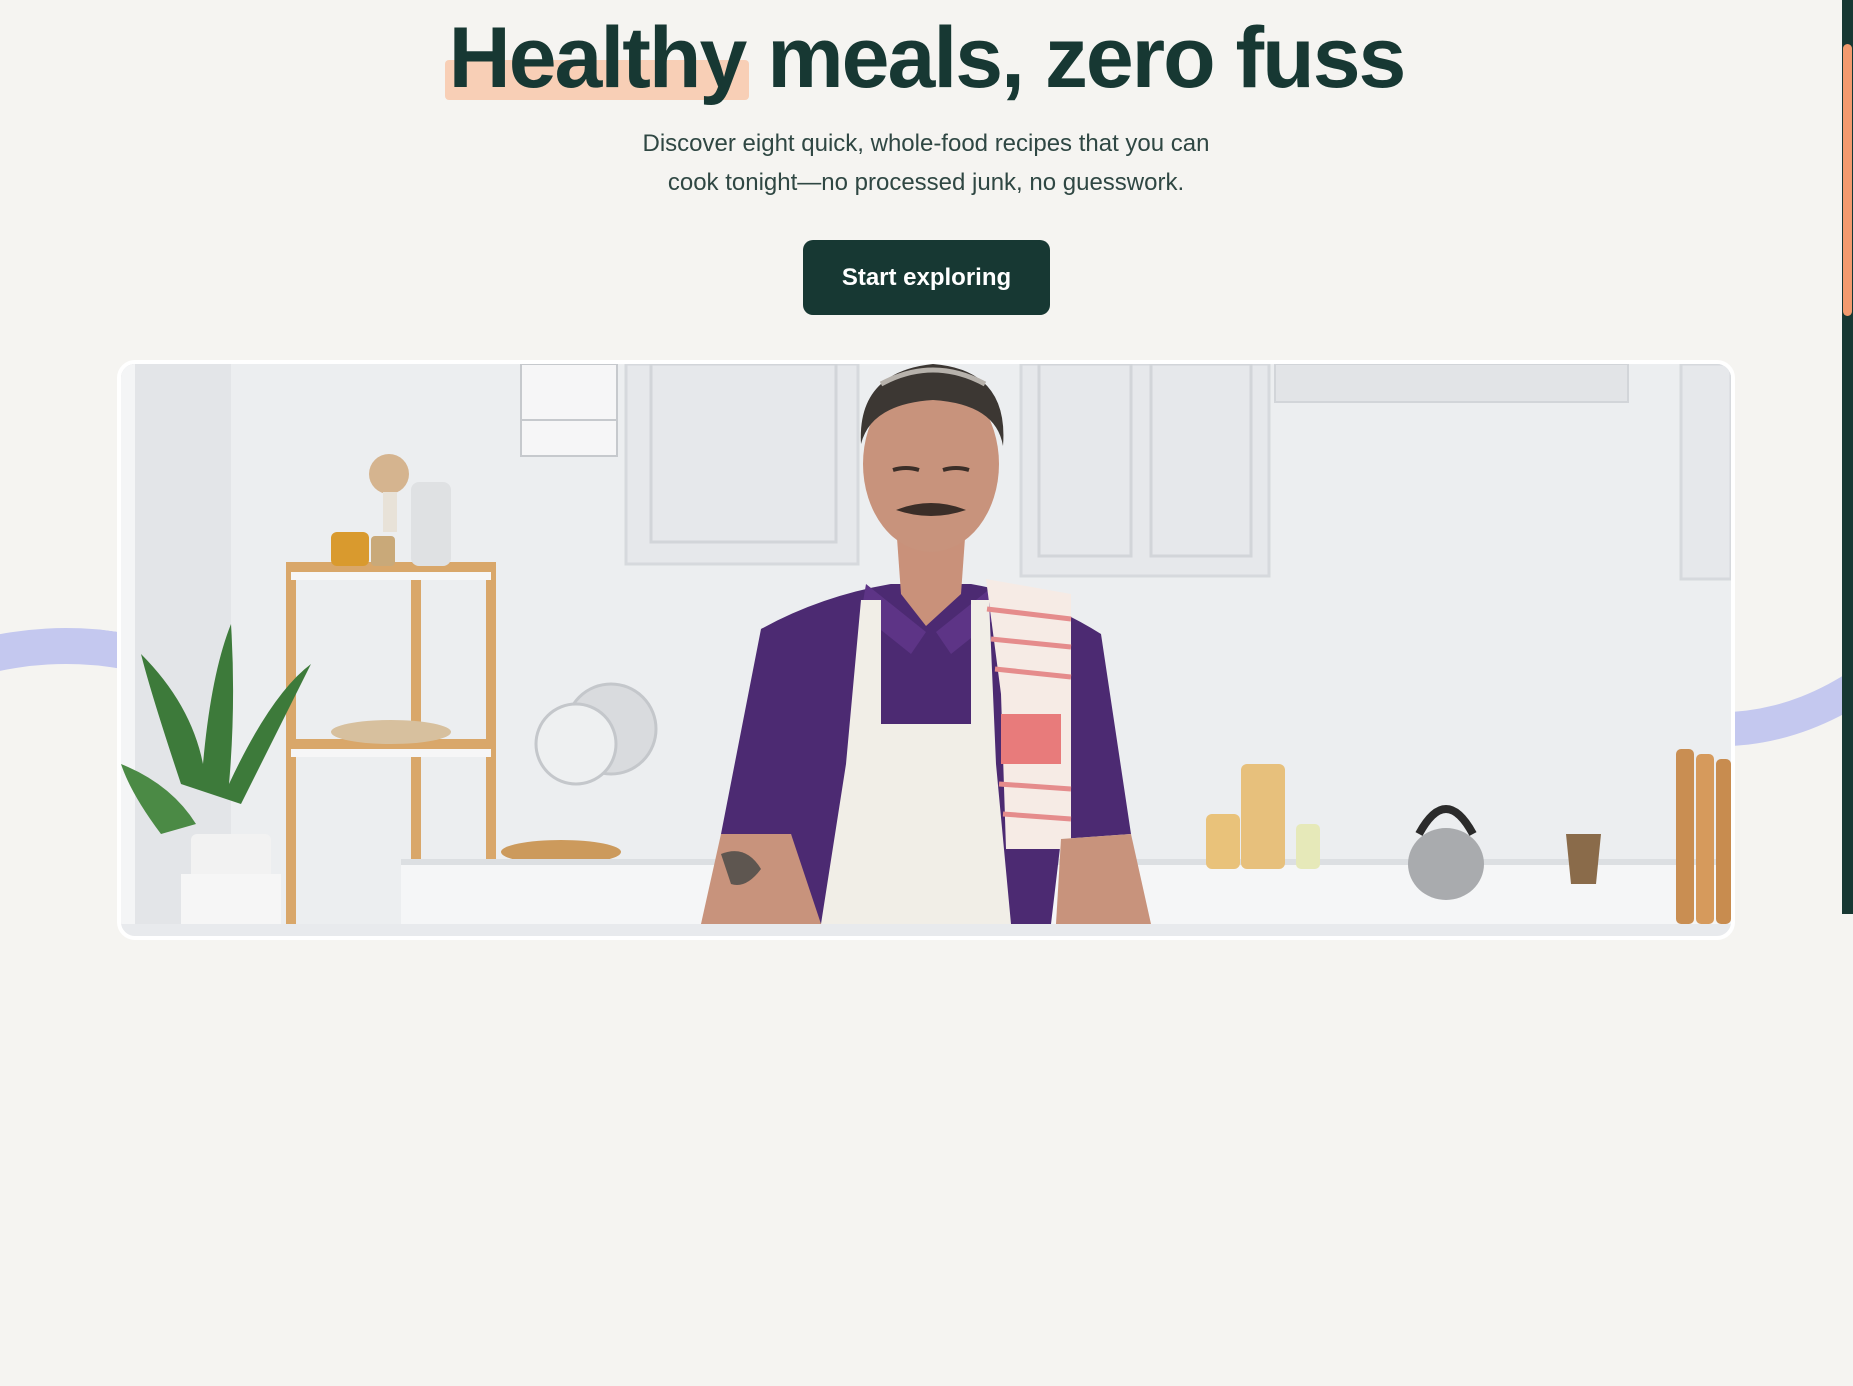  Describe the element at coordinates (1086, 58) in the screenshot. I see `hero-title-rest: meals, zero fuss` at that location.